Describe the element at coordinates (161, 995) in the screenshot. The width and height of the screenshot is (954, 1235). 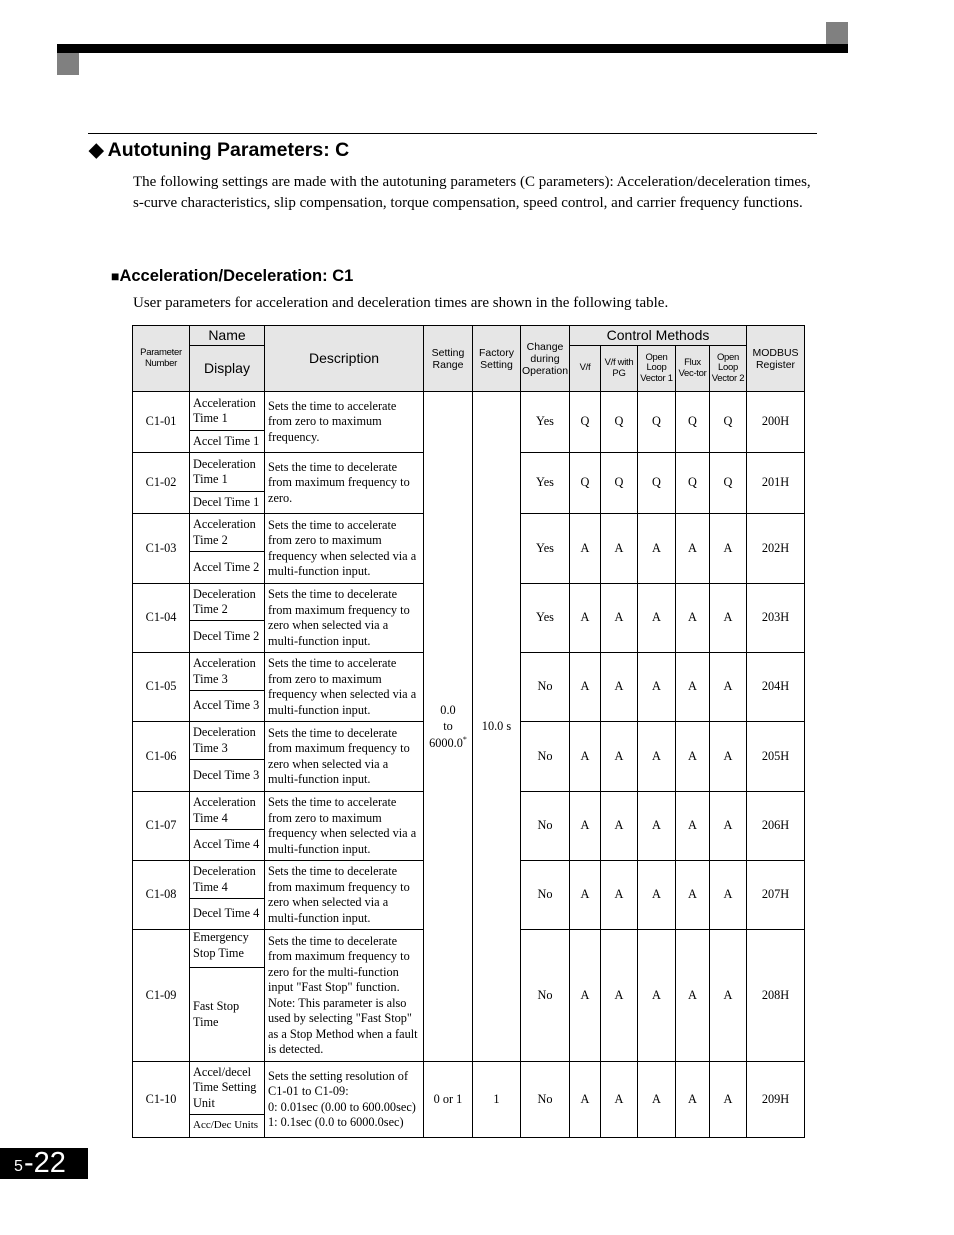
I see `row-param-number: C1-09` at that location.